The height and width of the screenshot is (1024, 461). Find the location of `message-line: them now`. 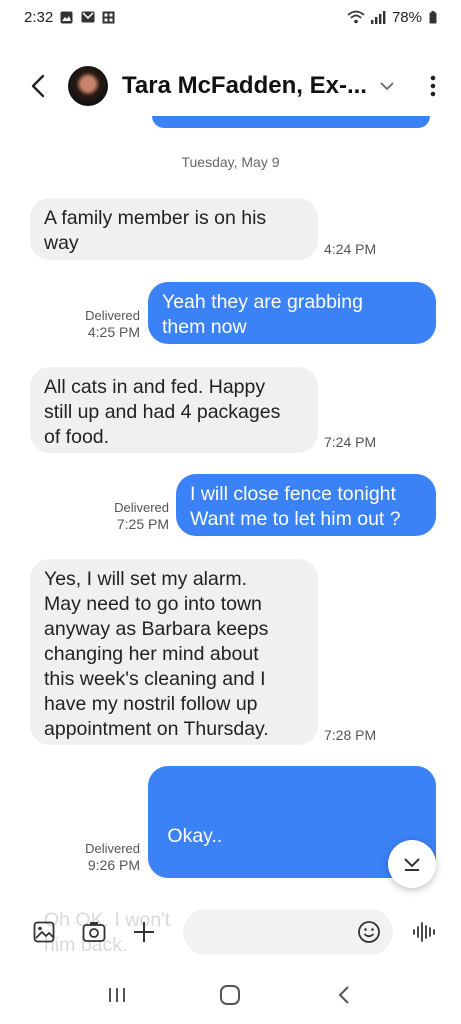

message-line: them now is located at coordinates (204, 327).